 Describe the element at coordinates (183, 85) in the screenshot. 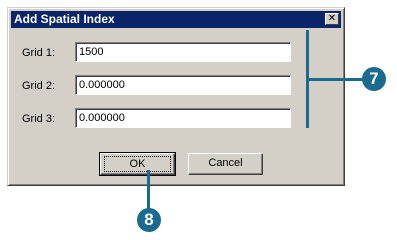

I see `grid-2-input: 0.000000` at that location.